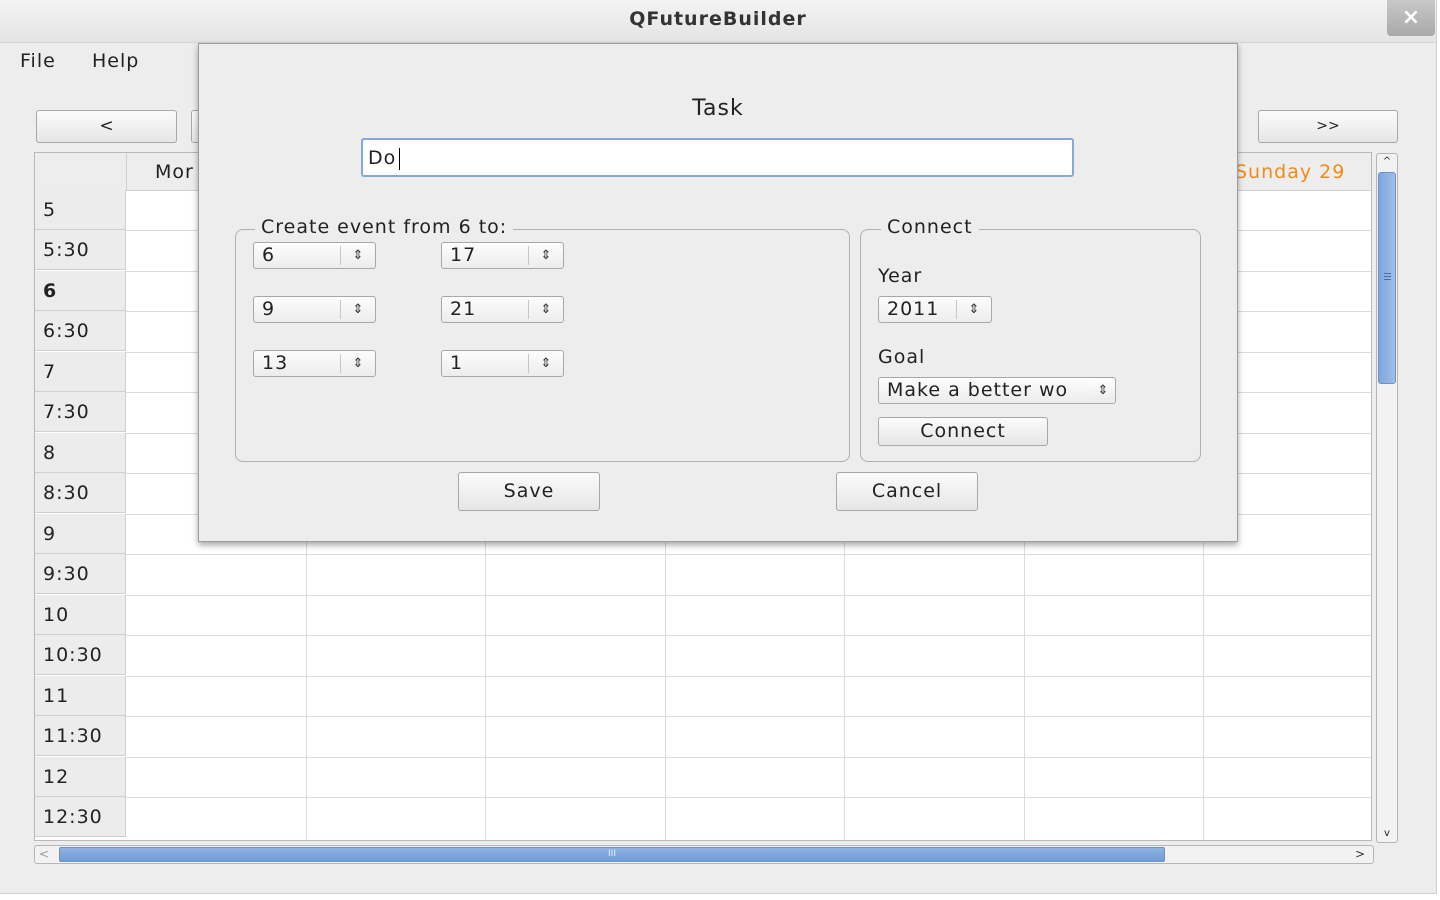 The width and height of the screenshot is (1440, 900). Describe the element at coordinates (1103, 390) in the screenshot. I see `chevron-updown-icon: ⇕` at that location.